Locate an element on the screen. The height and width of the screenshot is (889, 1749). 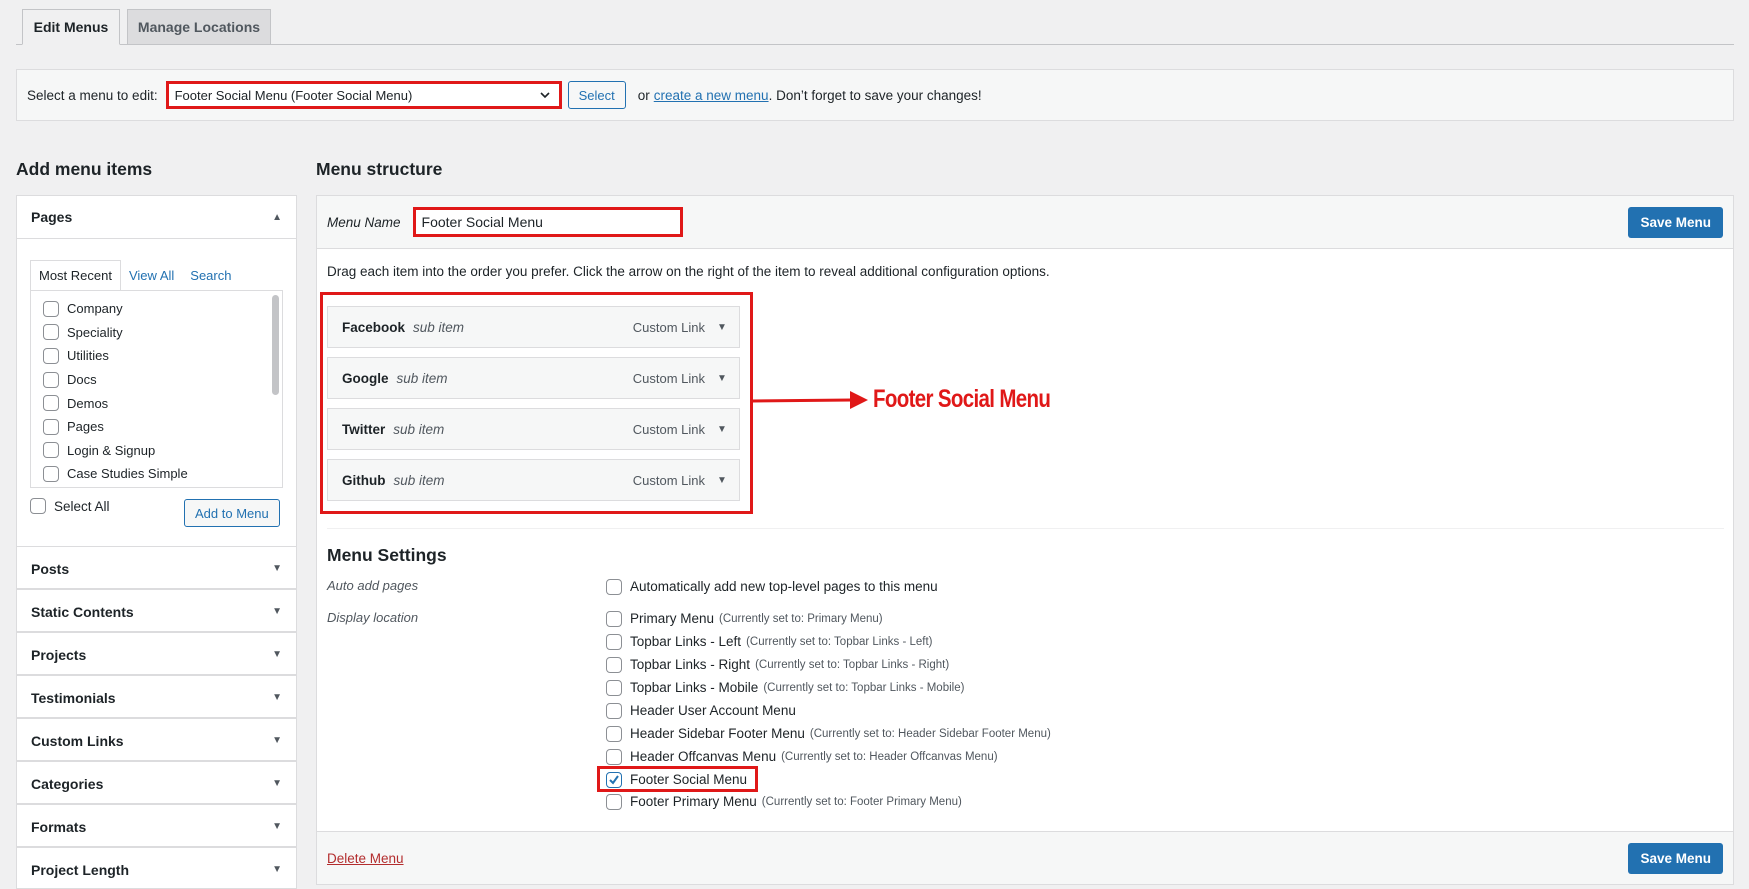
menu-select-value: Footer Social Menu (Footer Social Menu) is located at coordinates (293, 95).